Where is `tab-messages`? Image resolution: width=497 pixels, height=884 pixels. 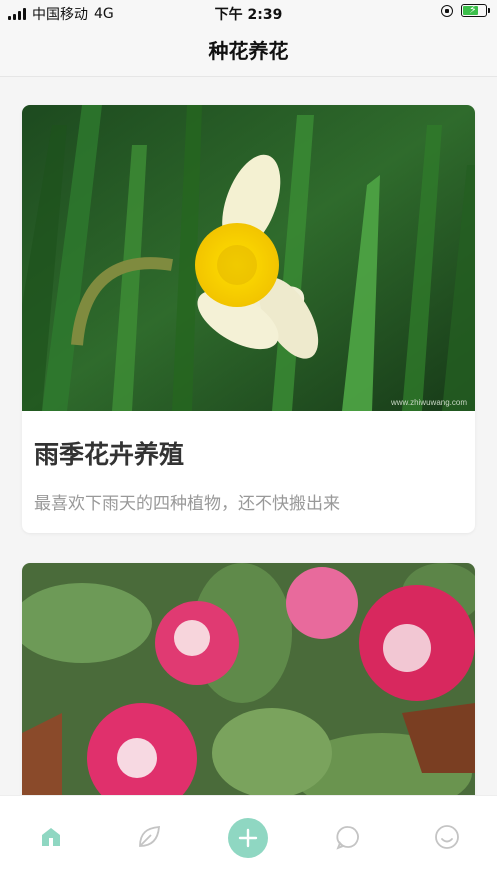
tab-messages is located at coordinates (348, 837).